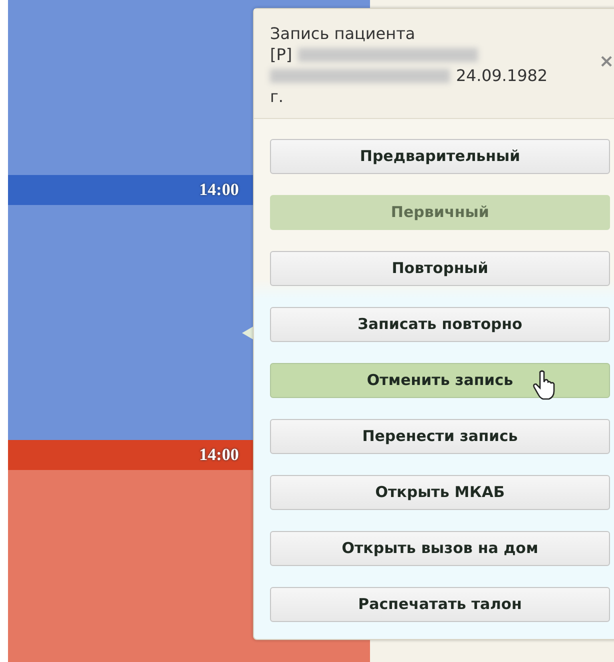 This screenshot has width=614, height=662. Describe the element at coordinates (440, 492) in the screenshot. I see `action-button: Открыть МКАБ` at that location.